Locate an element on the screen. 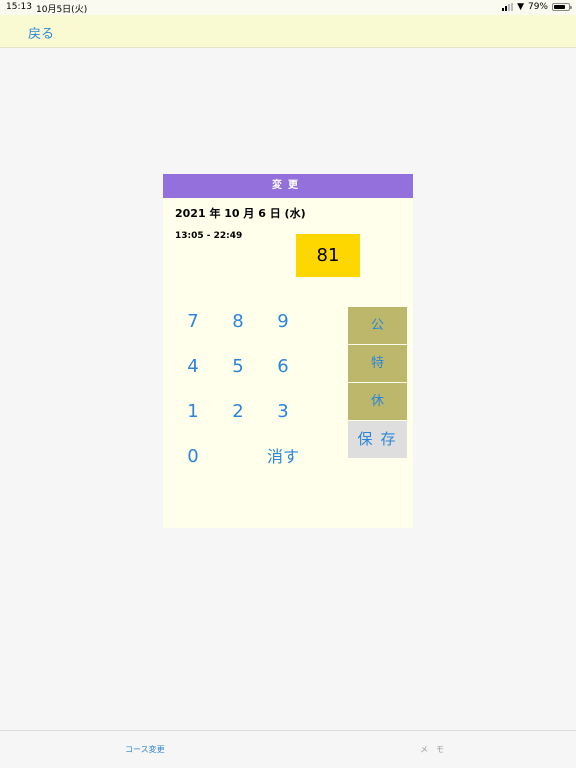  key-0: 0 is located at coordinates (193, 457).